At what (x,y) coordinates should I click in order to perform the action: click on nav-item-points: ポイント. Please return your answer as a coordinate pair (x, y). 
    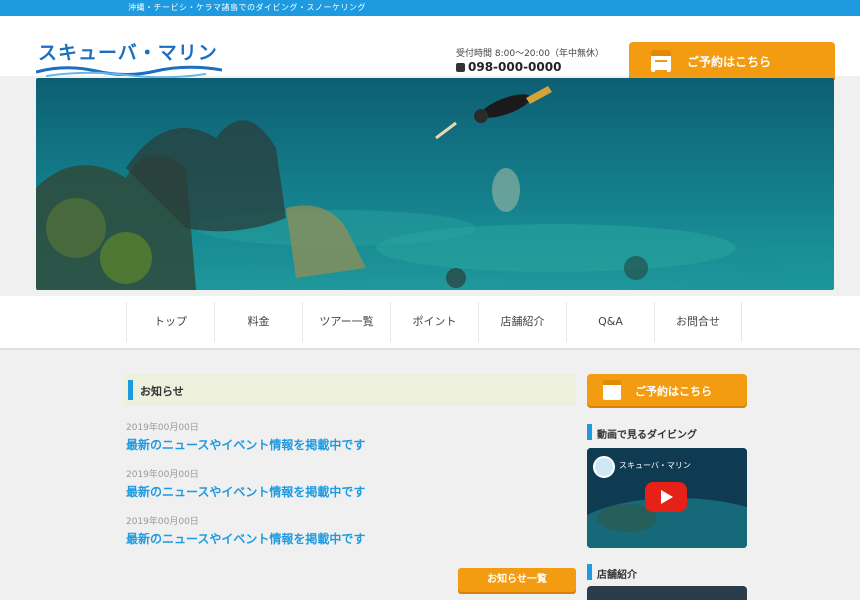
    Looking at the image, I should click on (434, 322).